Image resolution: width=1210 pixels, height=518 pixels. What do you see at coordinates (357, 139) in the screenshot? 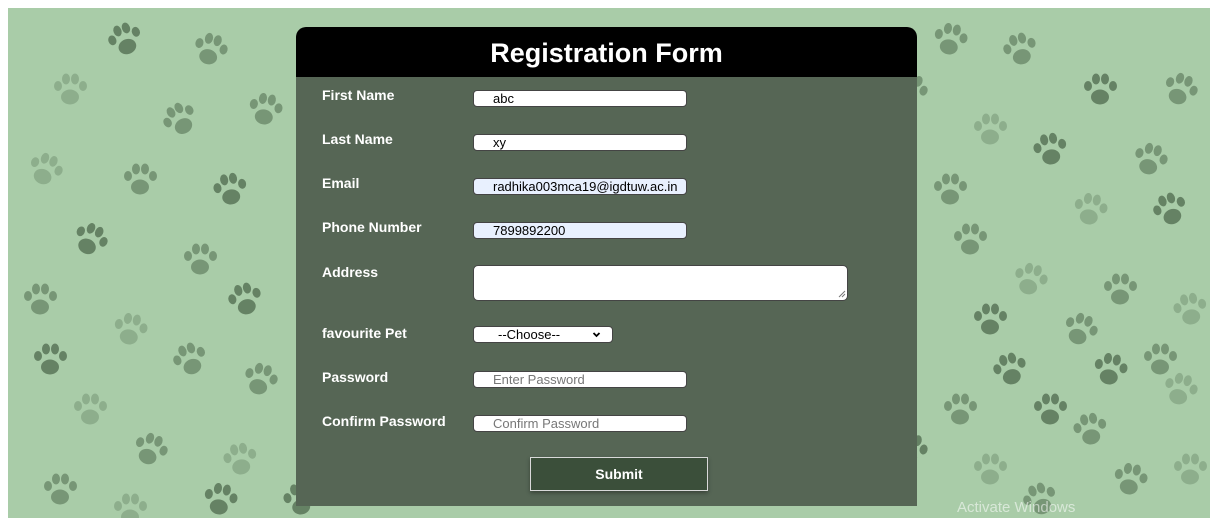
I see `last-name-label: Last Name` at bounding box center [357, 139].